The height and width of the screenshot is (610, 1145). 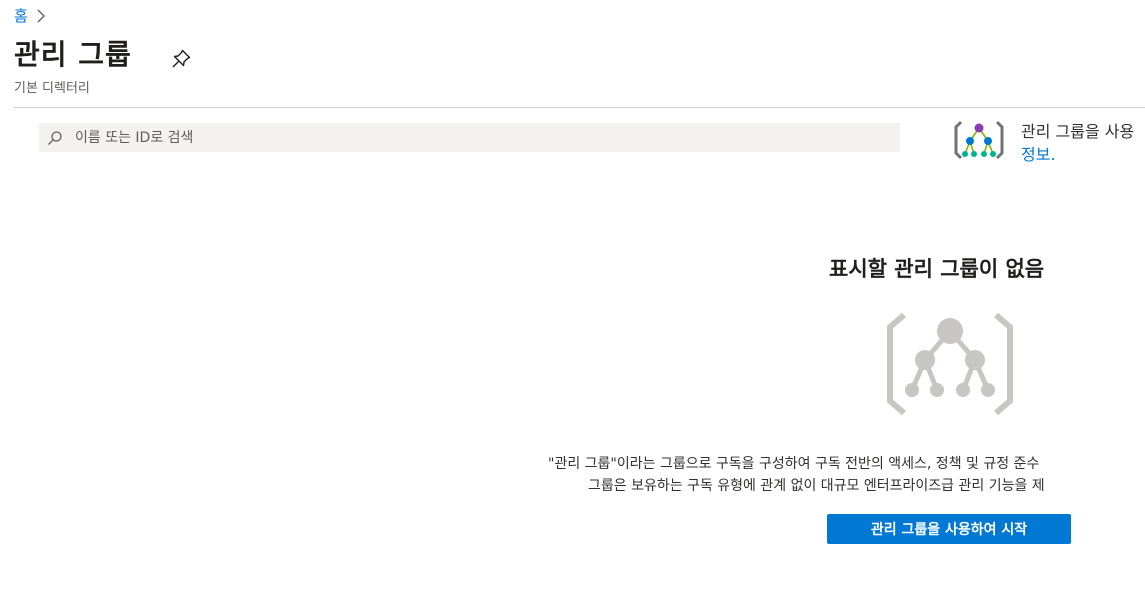 I want to click on start-using-management-groups-button: 관리 그룹을 사용하여 시작, so click(x=949, y=529).